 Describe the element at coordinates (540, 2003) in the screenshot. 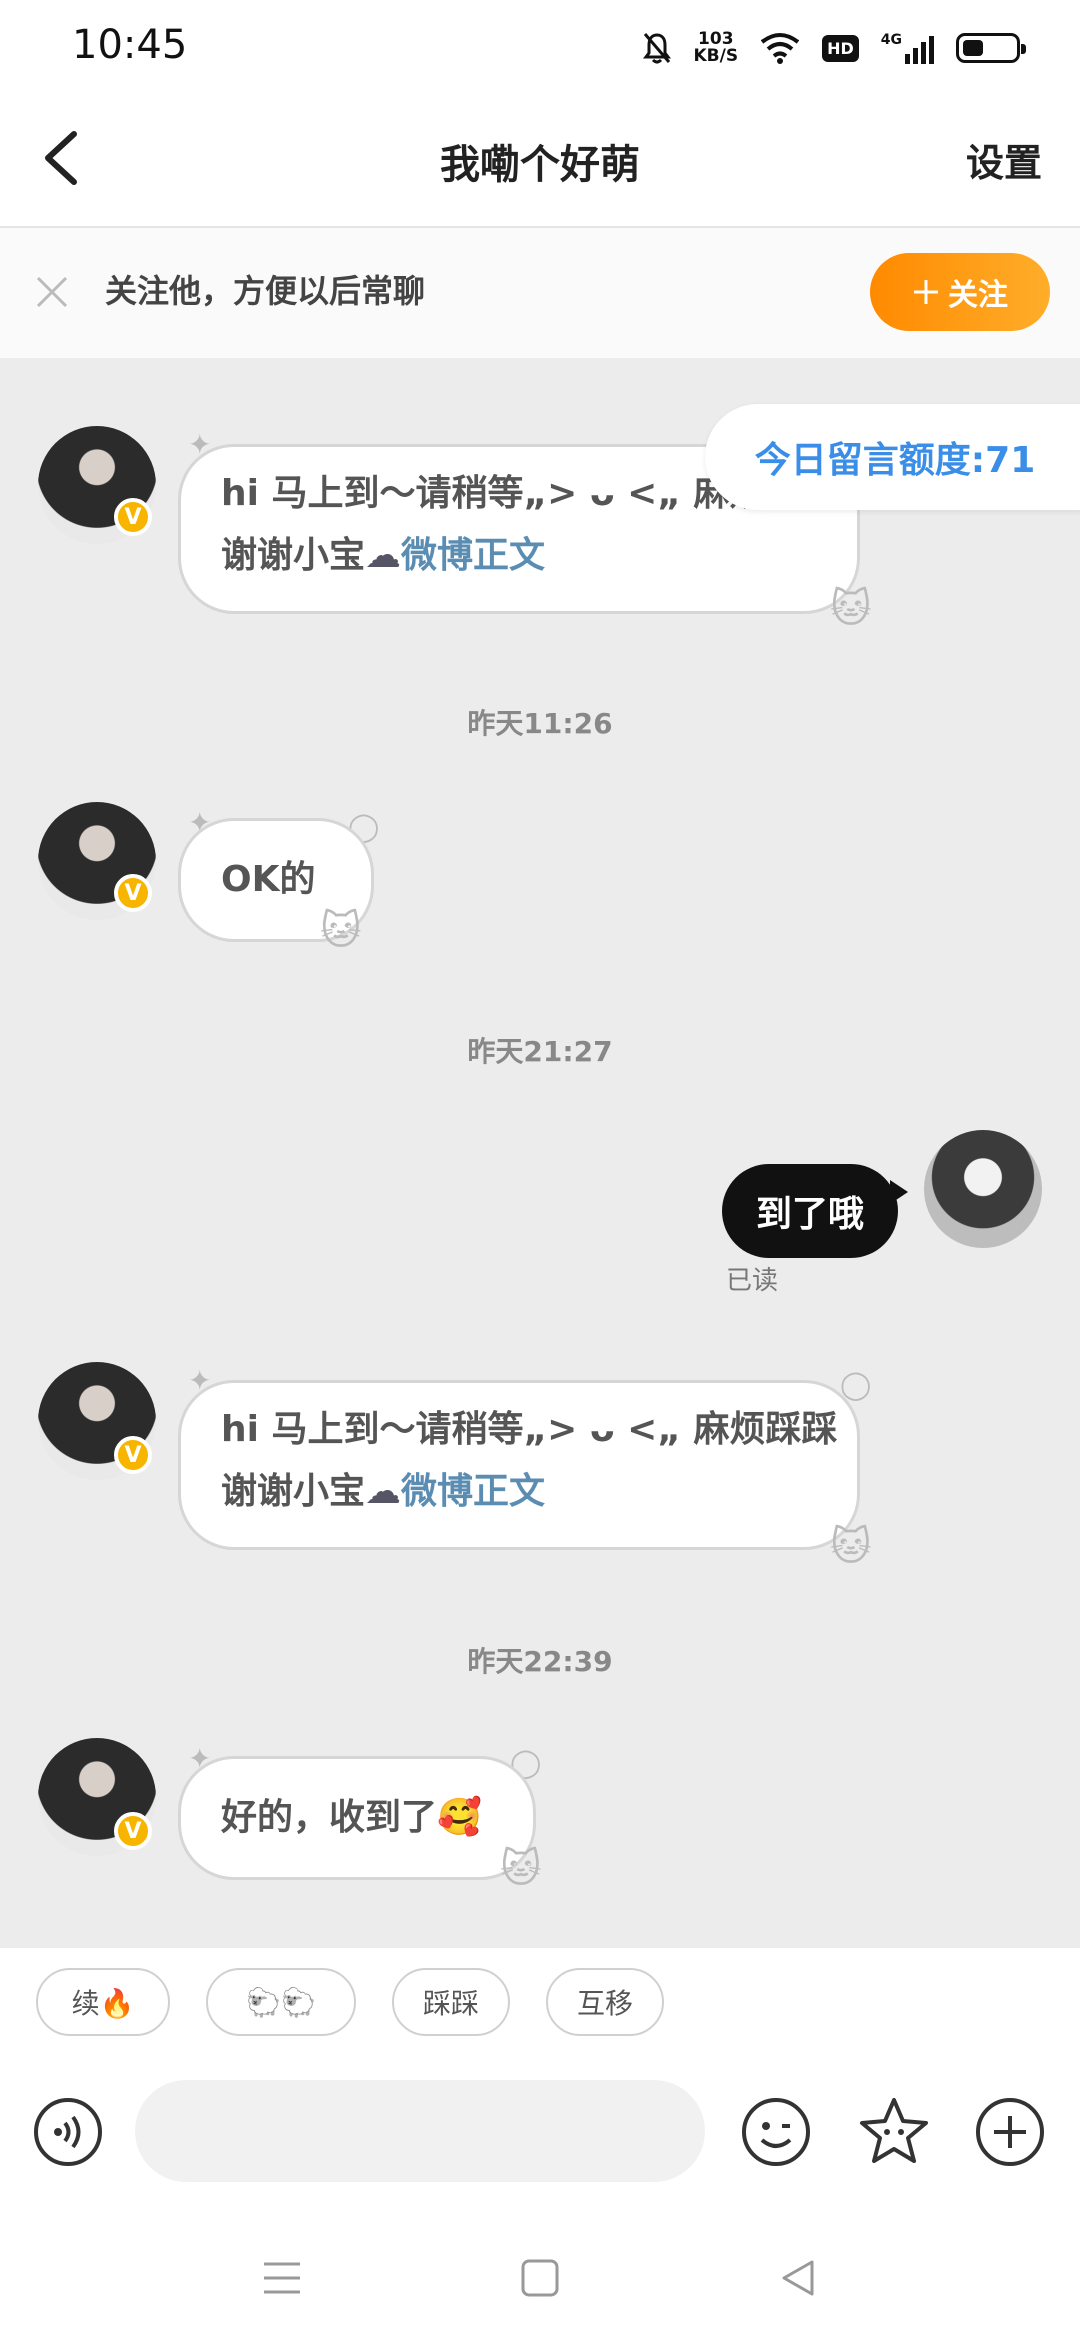

I see `quick-reply-bar: 续🔥 🐑🐑 踩踩 互移` at that location.